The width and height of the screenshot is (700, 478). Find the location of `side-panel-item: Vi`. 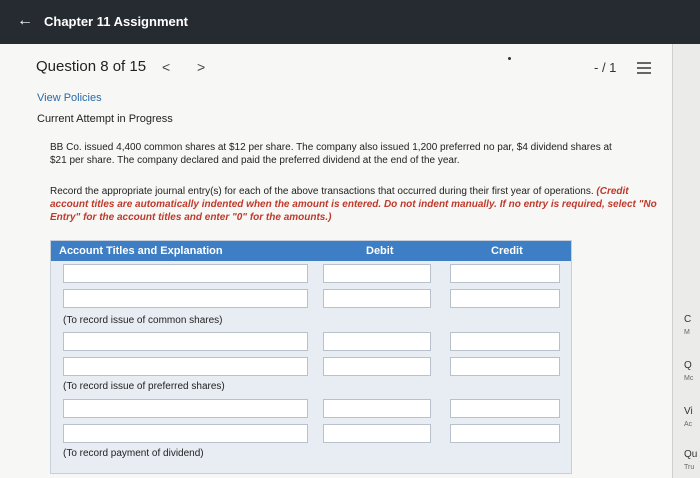

side-panel-item: Vi is located at coordinates (688, 411).